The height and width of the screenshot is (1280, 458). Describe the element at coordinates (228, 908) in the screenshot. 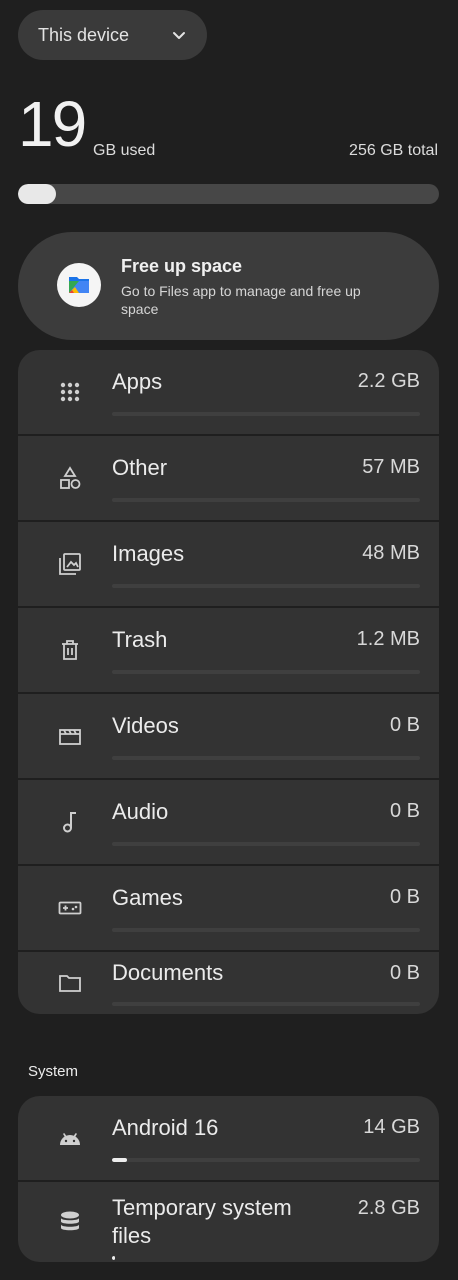

I see `category-row-games: Games 0 B` at that location.